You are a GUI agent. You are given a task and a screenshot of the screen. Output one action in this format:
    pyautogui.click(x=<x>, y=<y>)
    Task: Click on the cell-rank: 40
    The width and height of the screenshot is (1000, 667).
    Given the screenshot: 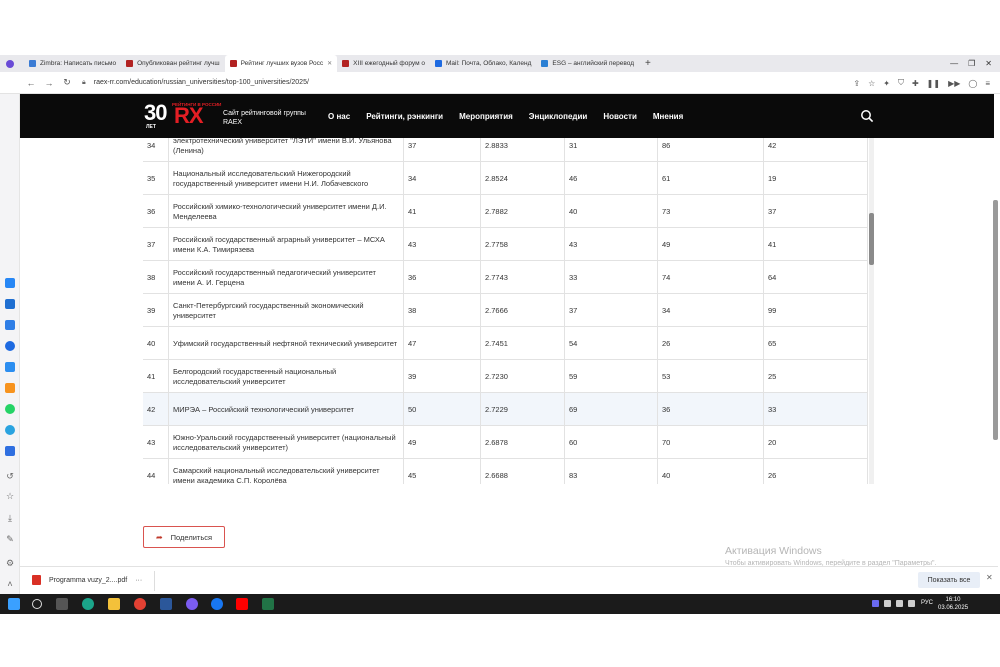 What is the action you would take?
    pyautogui.click(x=151, y=343)
    